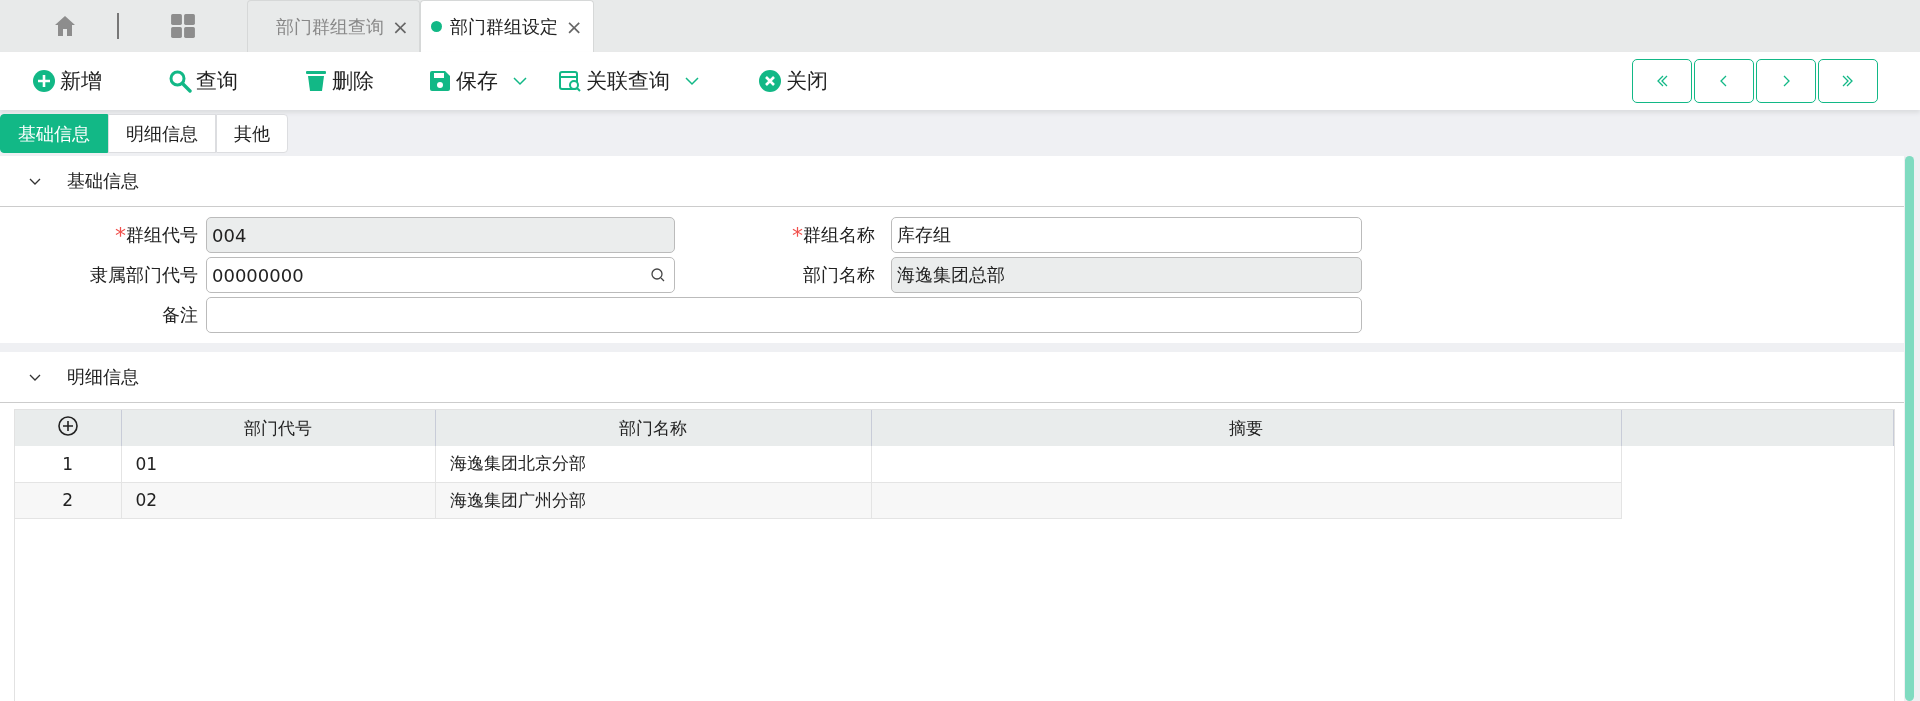 This screenshot has width=1920, height=701. What do you see at coordinates (440, 275) in the screenshot?
I see `input-field: 00000000` at bounding box center [440, 275].